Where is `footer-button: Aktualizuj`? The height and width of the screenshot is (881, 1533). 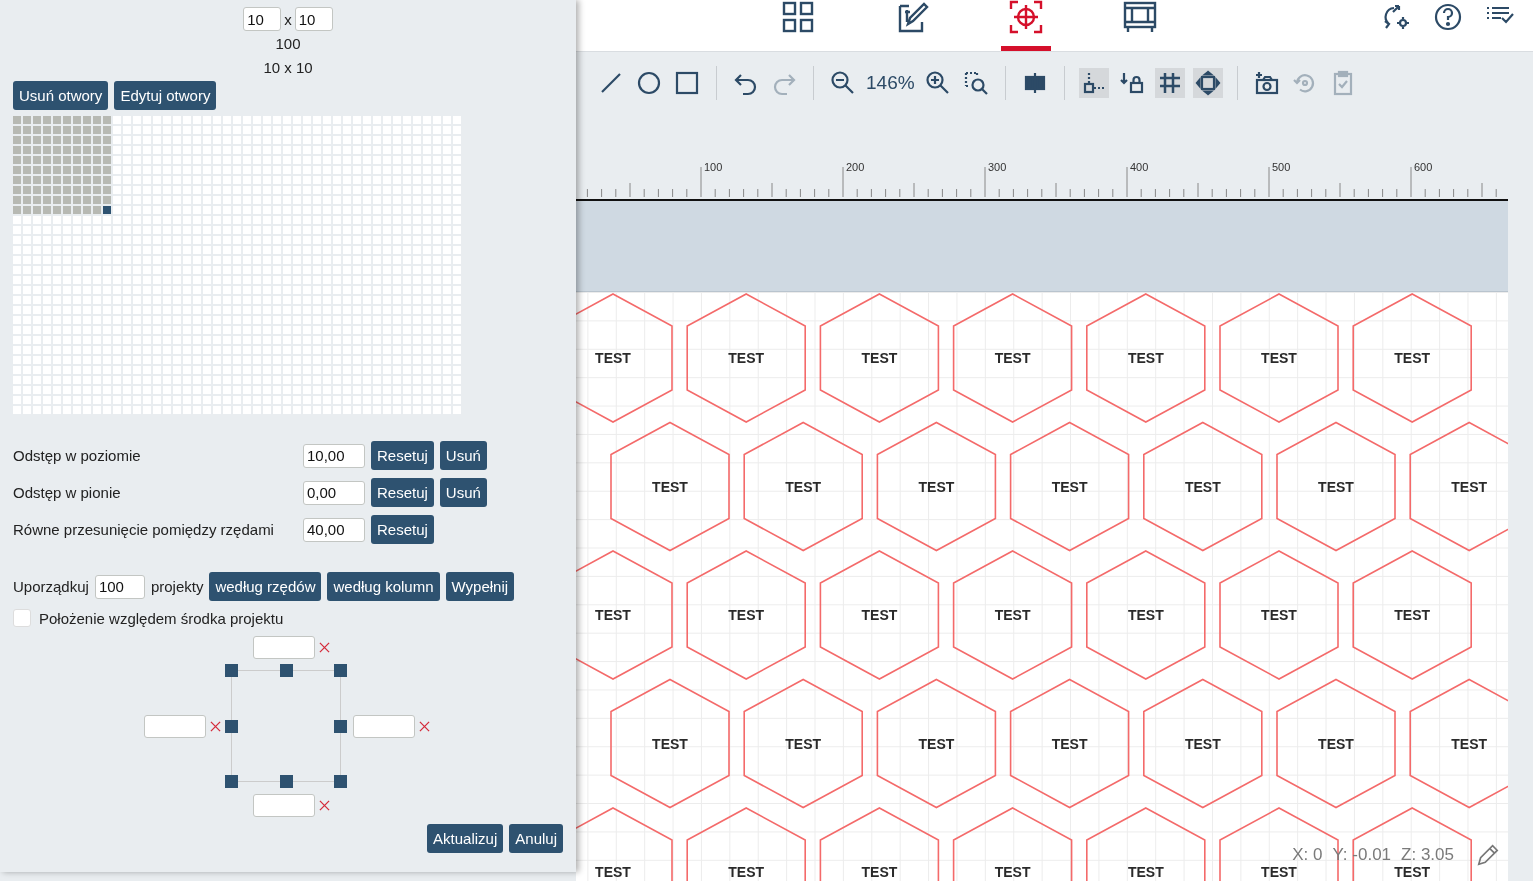 footer-button: Aktualizuj is located at coordinates (465, 838).